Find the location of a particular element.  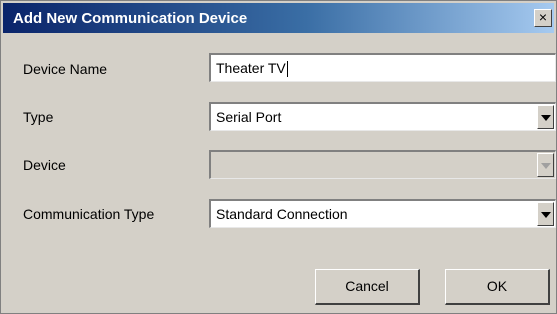

close-button: × is located at coordinates (543, 18).